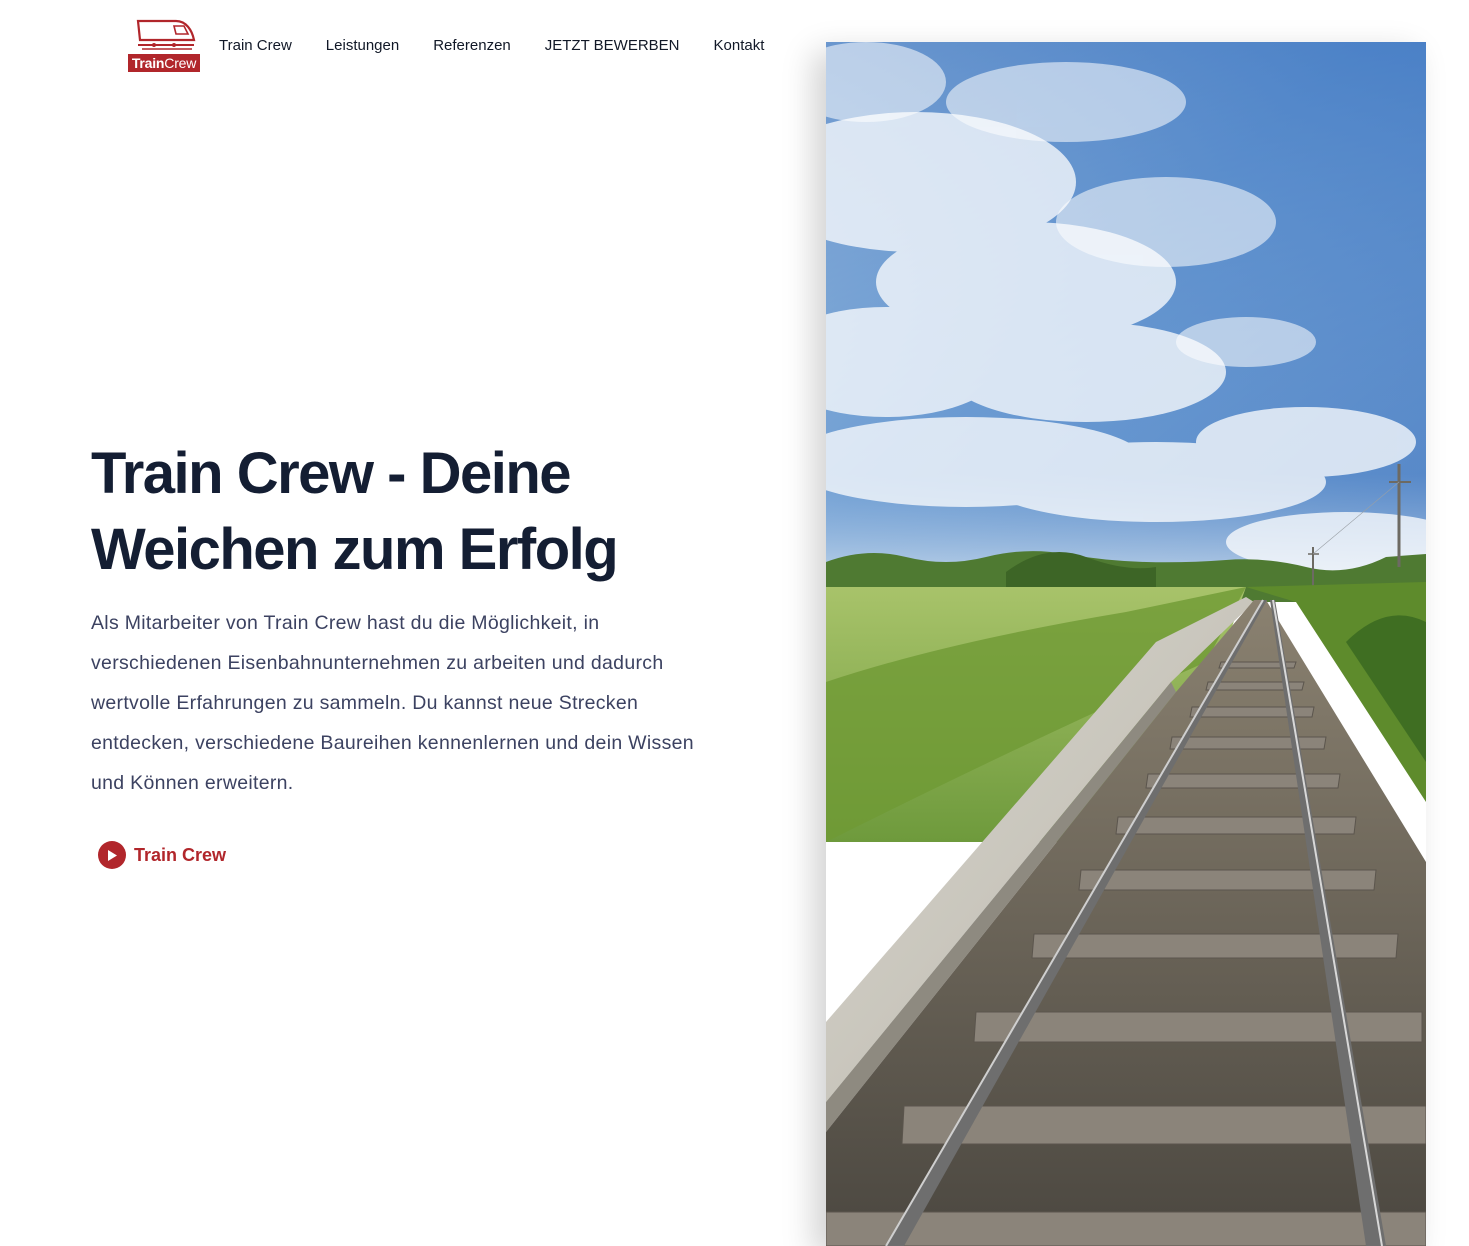  Describe the element at coordinates (362, 46) in the screenshot. I see `nav-item-leistungen: Leistungen` at that location.